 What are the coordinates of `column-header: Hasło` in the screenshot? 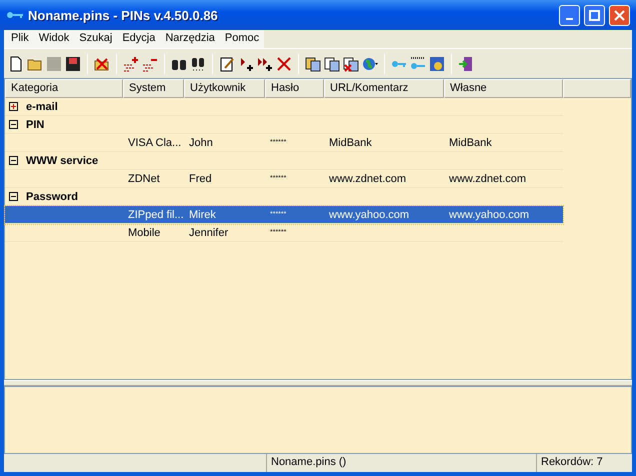 It's located at (294, 88).